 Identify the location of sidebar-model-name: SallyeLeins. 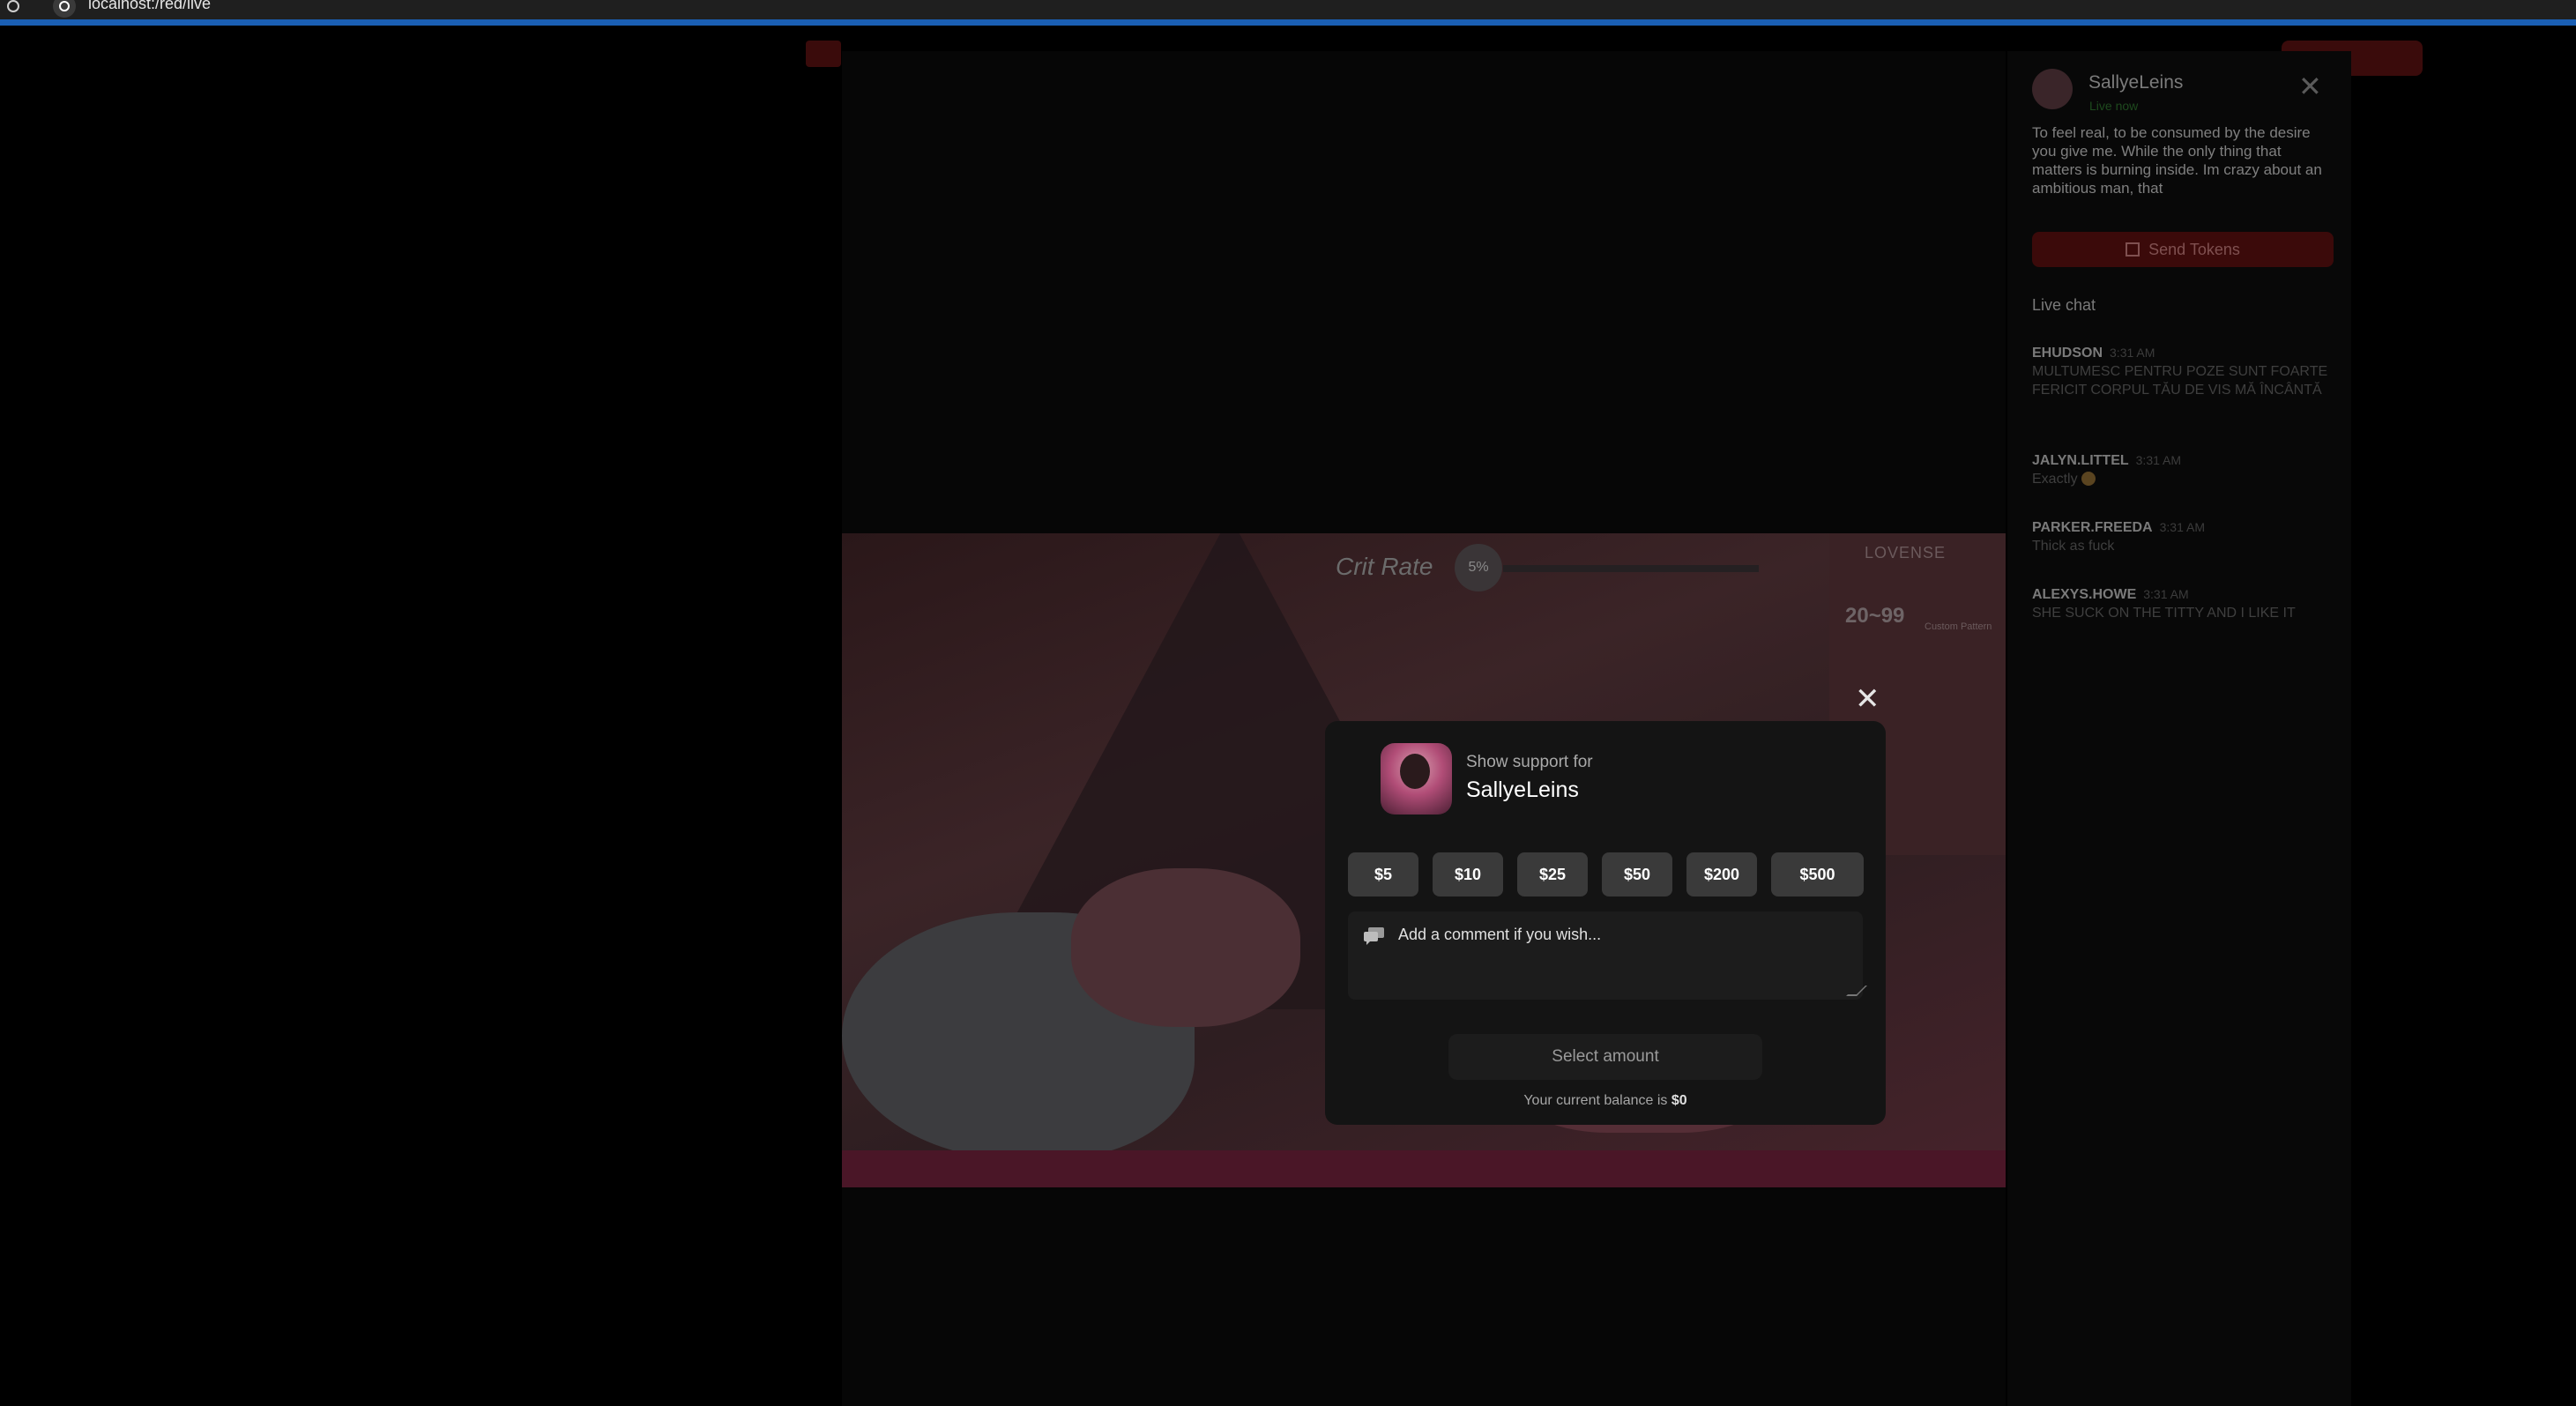
(2136, 83).